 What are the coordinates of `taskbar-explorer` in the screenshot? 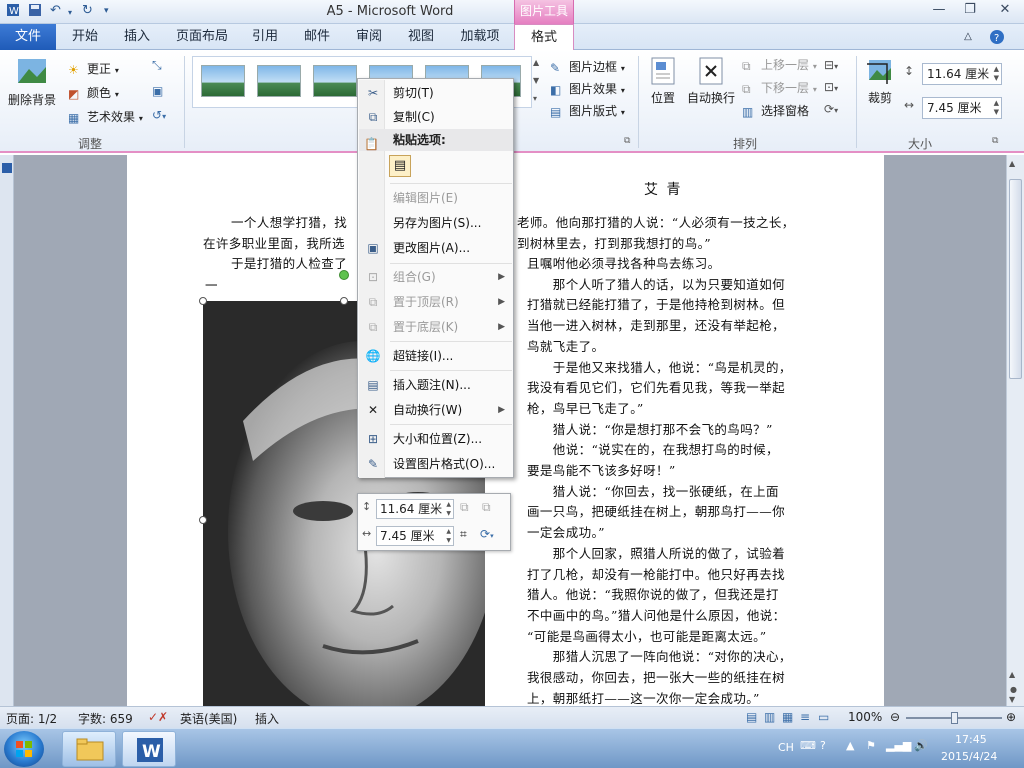 It's located at (89, 749).